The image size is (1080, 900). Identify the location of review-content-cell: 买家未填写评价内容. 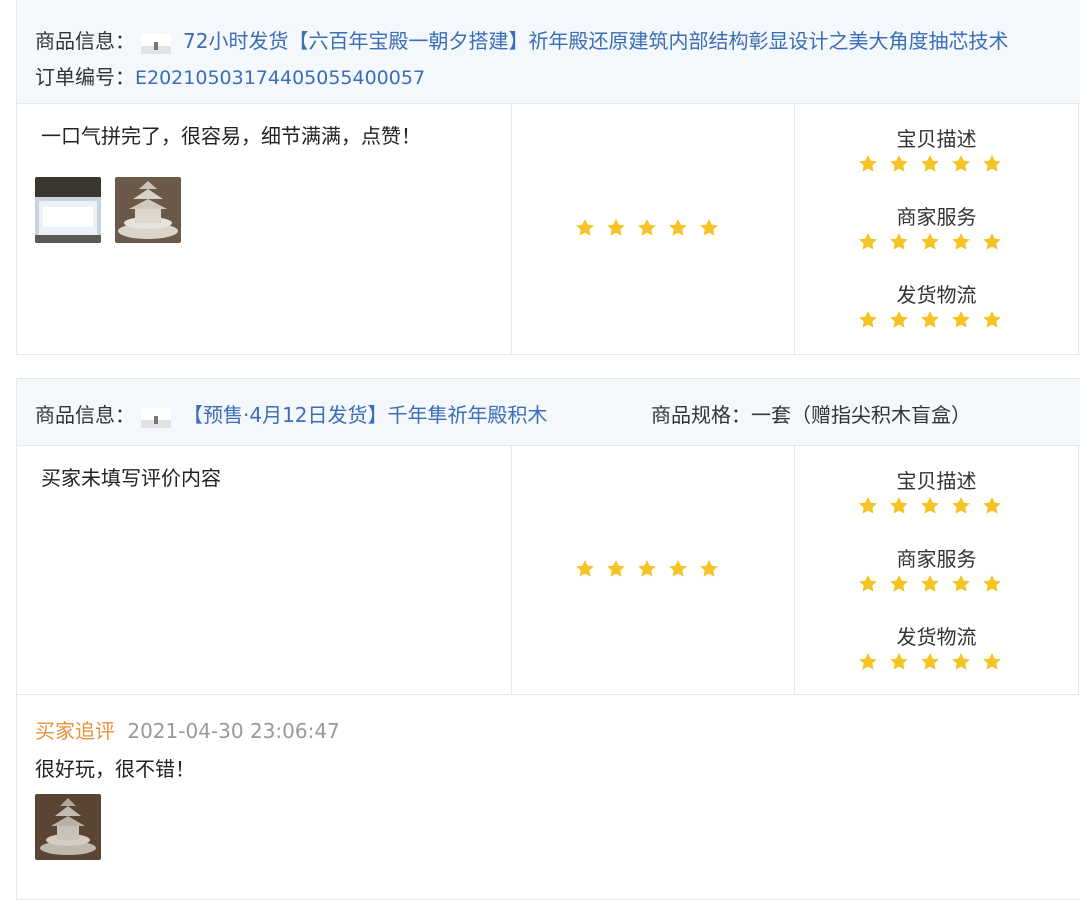
(264, 570).